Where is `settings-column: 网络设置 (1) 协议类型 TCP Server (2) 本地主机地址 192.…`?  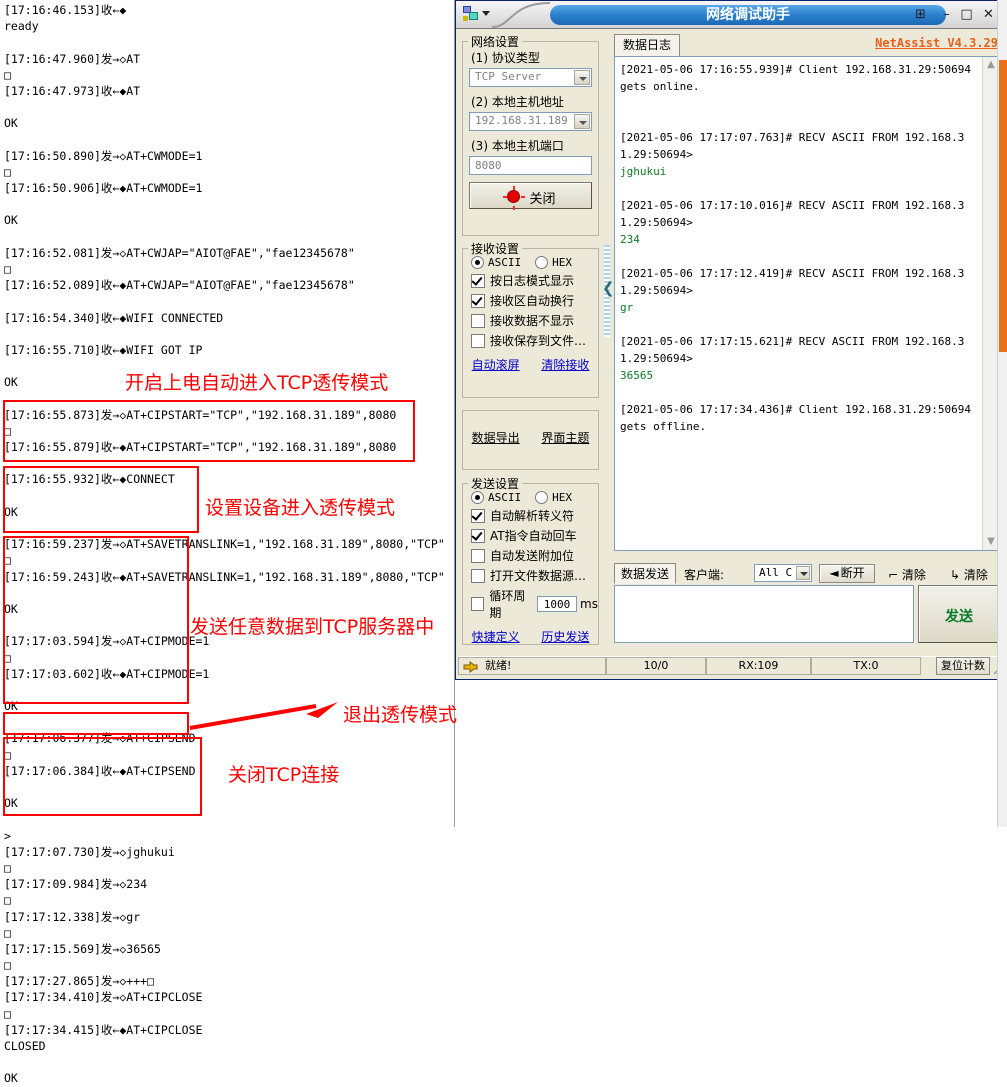
settings-column: 网络设置 (1) 协议类型 TCP Server (2) 本地主机地址 192.… is located at coordinates (530, 339).